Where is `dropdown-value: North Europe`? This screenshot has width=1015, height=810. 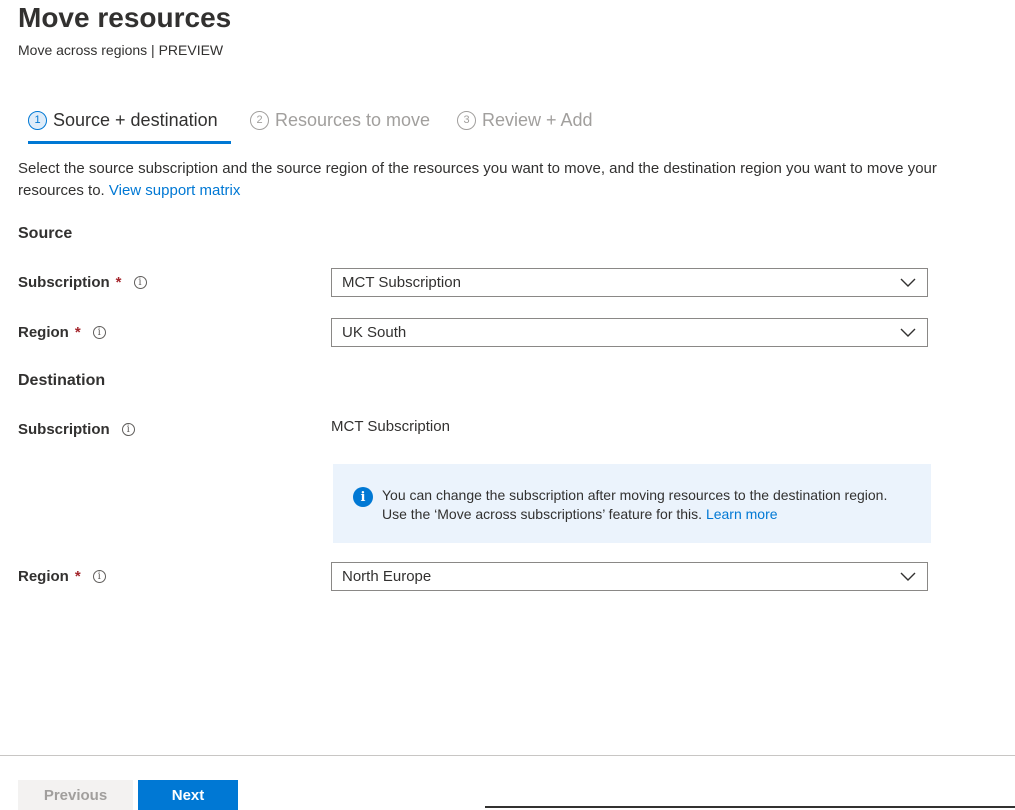
dropdown-value: North Europe is located at coordinates (387, 576).